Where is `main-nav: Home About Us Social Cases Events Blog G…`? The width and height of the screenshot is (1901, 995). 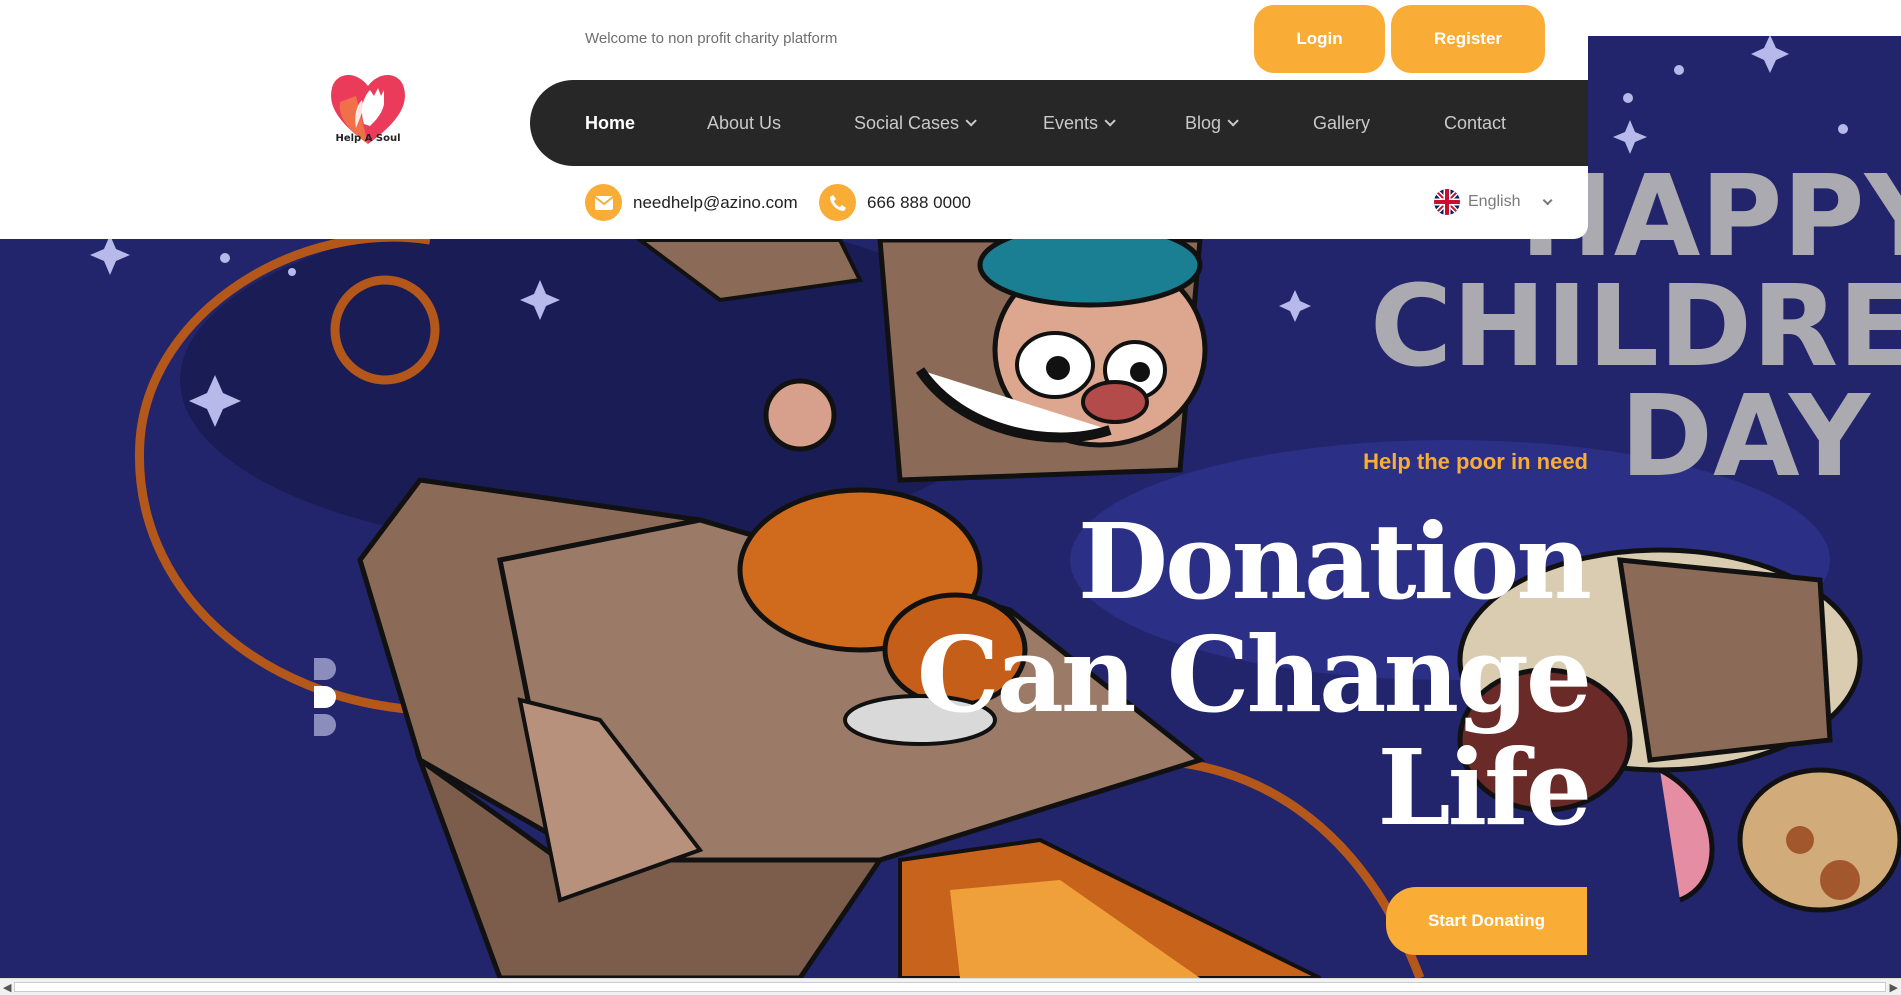
main-nav: Home About Us Social Cases Events Blog G… is located at coordinates (1059, 123).